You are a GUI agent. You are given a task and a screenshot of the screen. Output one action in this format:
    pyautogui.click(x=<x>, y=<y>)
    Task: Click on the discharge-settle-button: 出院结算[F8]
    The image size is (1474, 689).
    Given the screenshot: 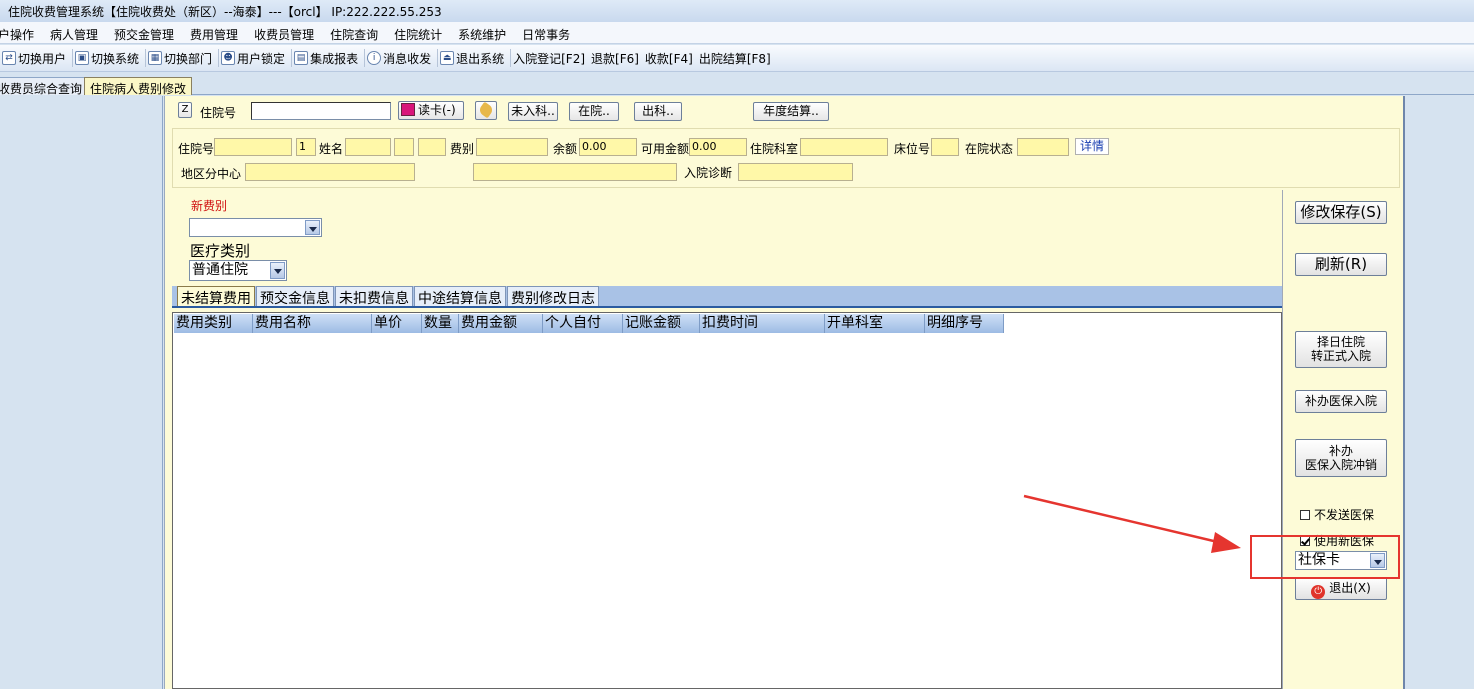 What is the action you would take?
    pyautogui.click(x=738, y=58)
    